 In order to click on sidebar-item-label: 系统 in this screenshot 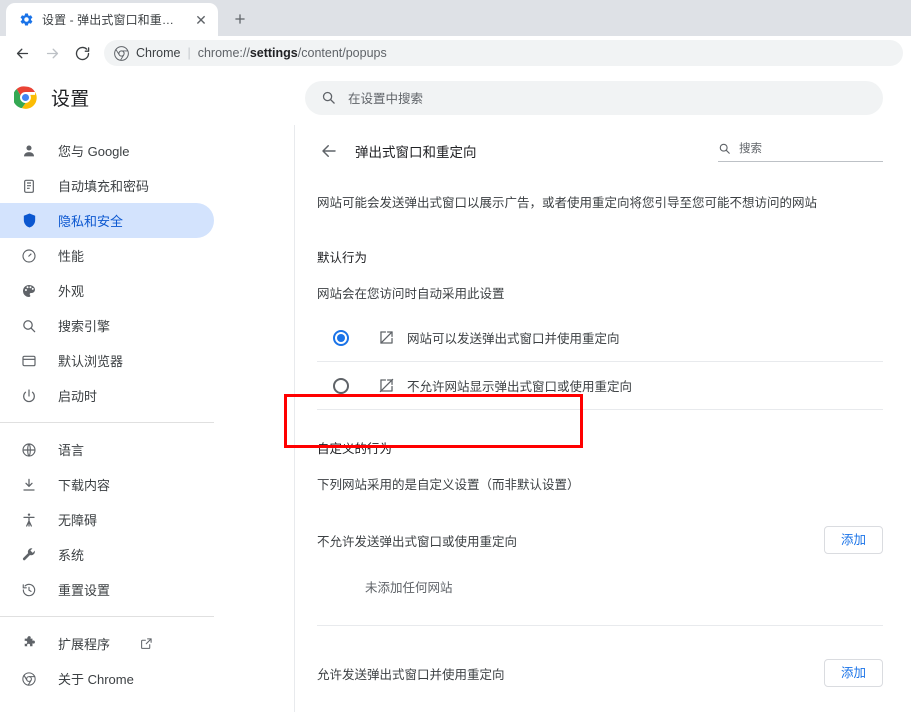, I will do `click(71, 555)`.